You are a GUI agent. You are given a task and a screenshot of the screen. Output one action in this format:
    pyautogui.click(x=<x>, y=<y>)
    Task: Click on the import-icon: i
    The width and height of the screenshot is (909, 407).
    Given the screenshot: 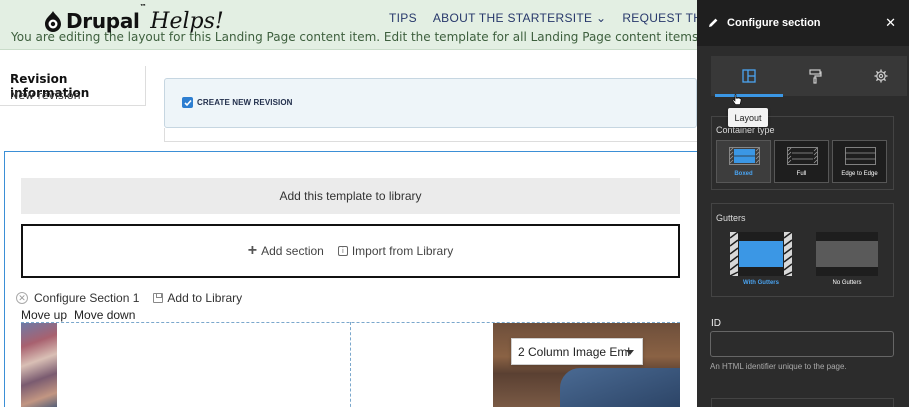 What is the action you would take?
    pyautogui.click(x=342, y=251)
    